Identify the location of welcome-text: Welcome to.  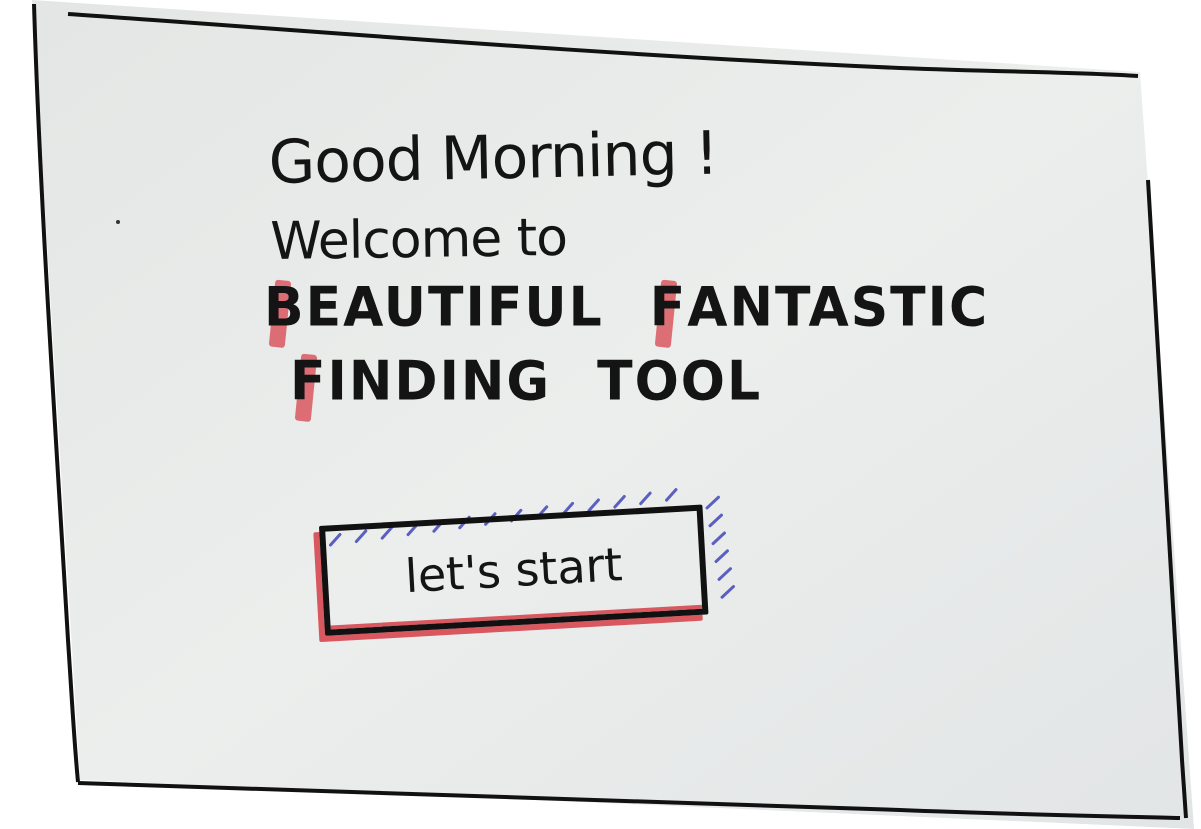
(419, 239).